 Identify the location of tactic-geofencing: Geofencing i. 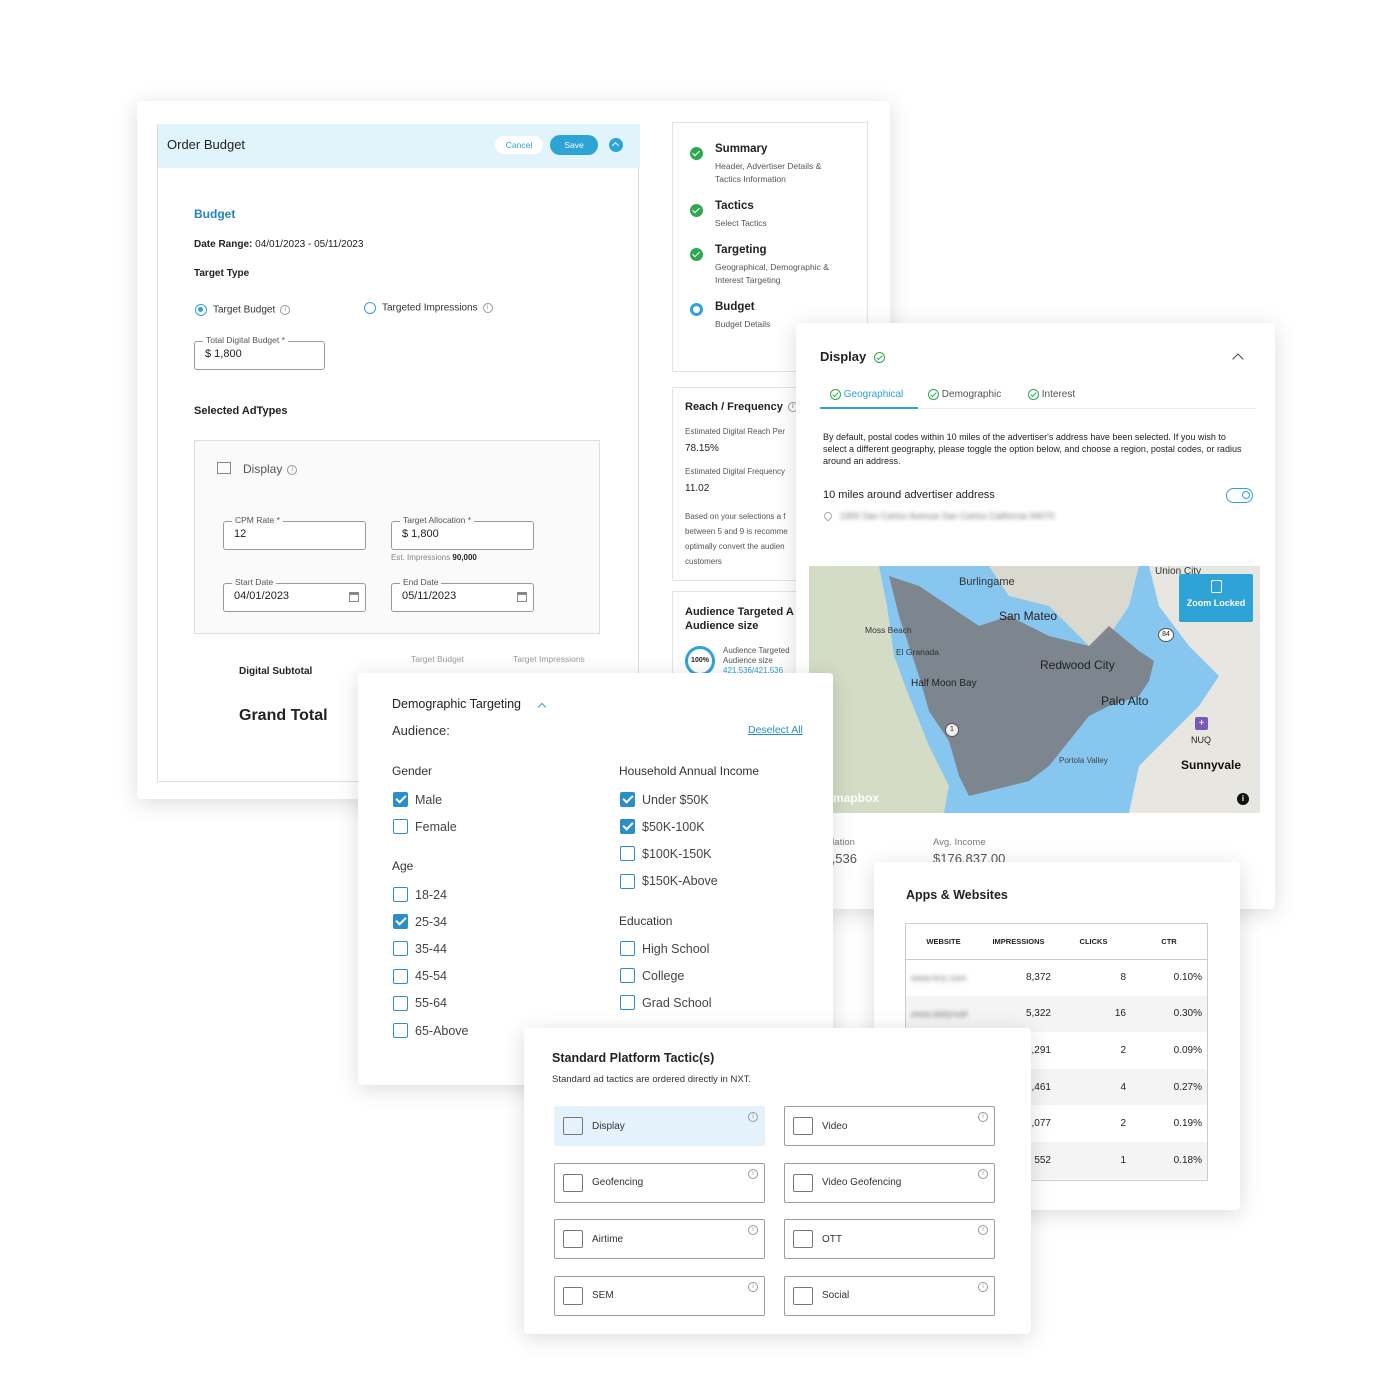
(659, 1182).